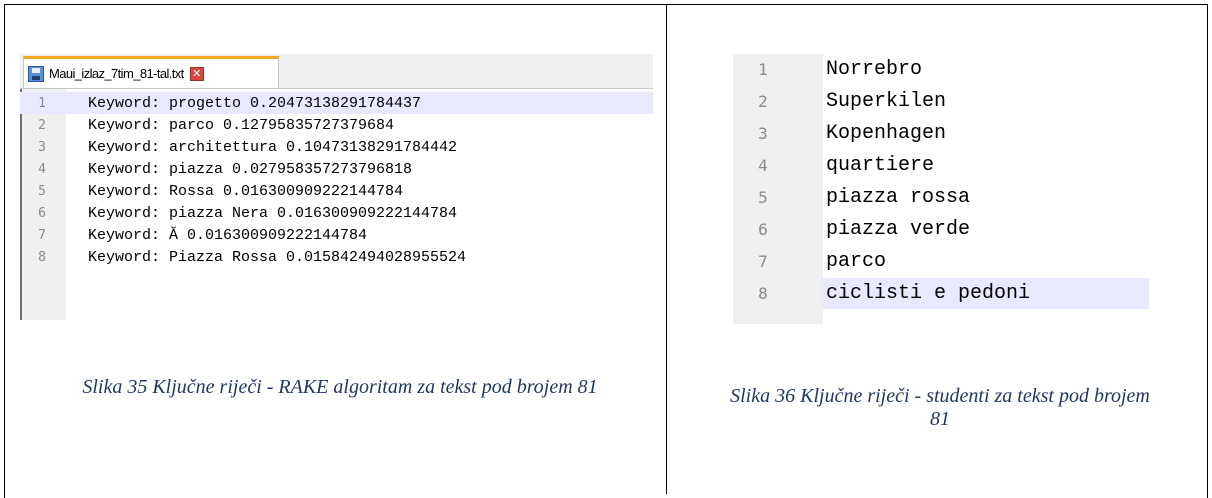 This screenshot has height=498, width=1212. I want to click on code-line: 8 ciclisti e pedoni, so click(941, 293).